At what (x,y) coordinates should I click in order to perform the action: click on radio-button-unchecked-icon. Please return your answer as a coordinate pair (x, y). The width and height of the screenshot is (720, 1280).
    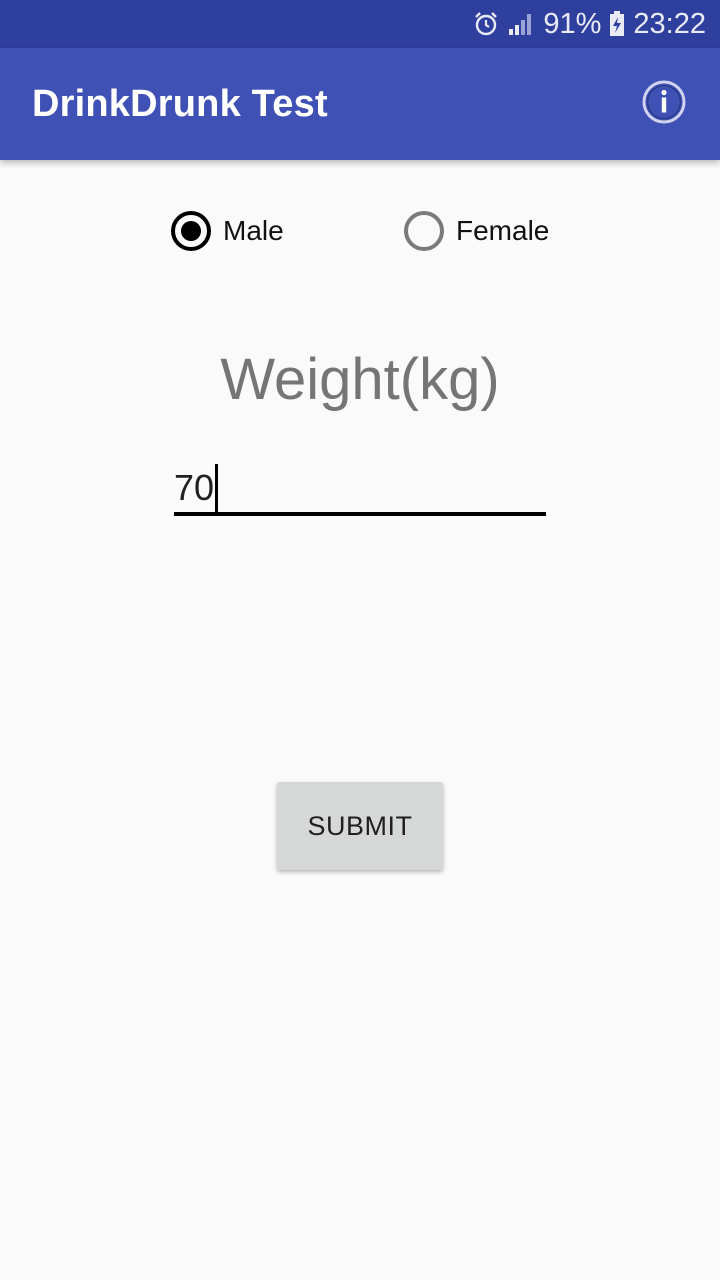
    Looking at the image, I should click on (424, 231).